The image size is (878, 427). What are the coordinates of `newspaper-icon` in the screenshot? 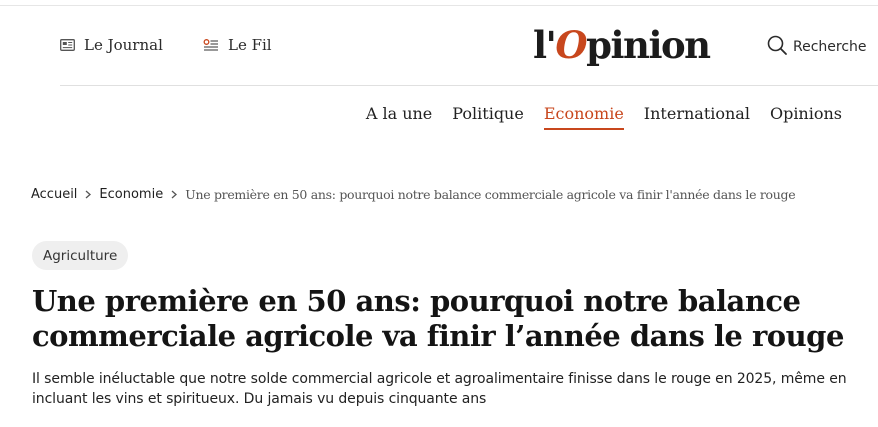 It's located at (67, 45).